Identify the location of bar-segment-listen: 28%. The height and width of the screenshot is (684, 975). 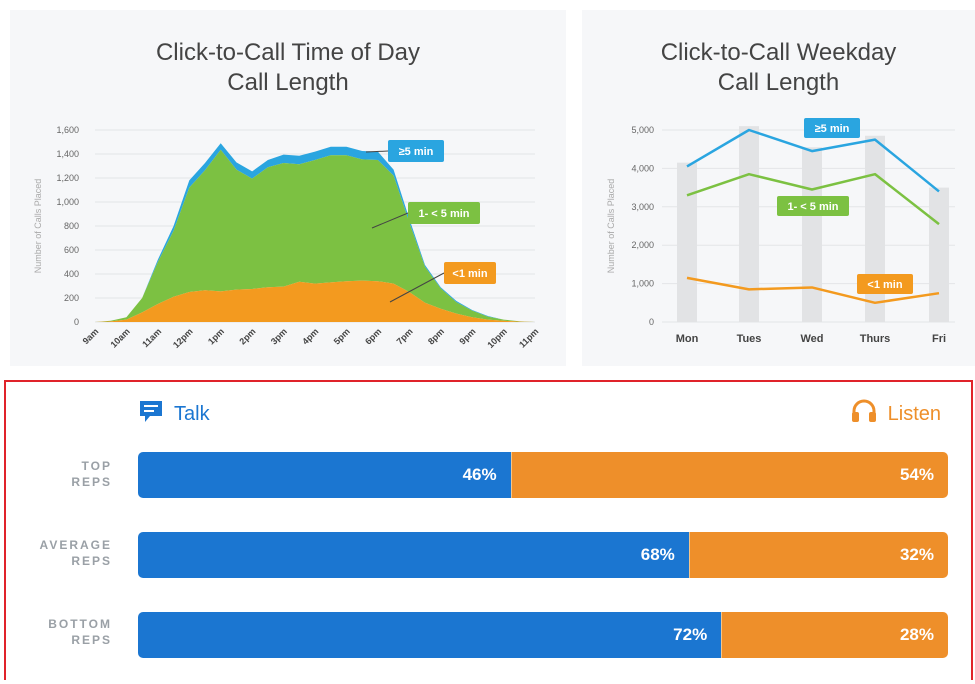
(834, 635).